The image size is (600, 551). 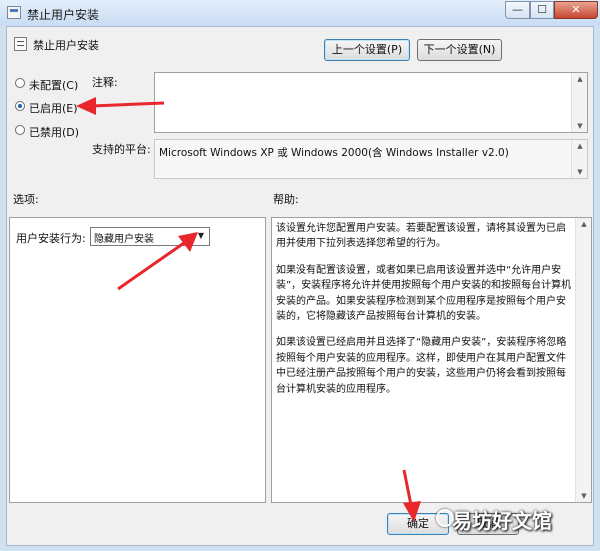 What do you see at coordinates (286, 199) in the screenshot?
I see `help-section-label: 帮助:` at bounding box center [286, 199].